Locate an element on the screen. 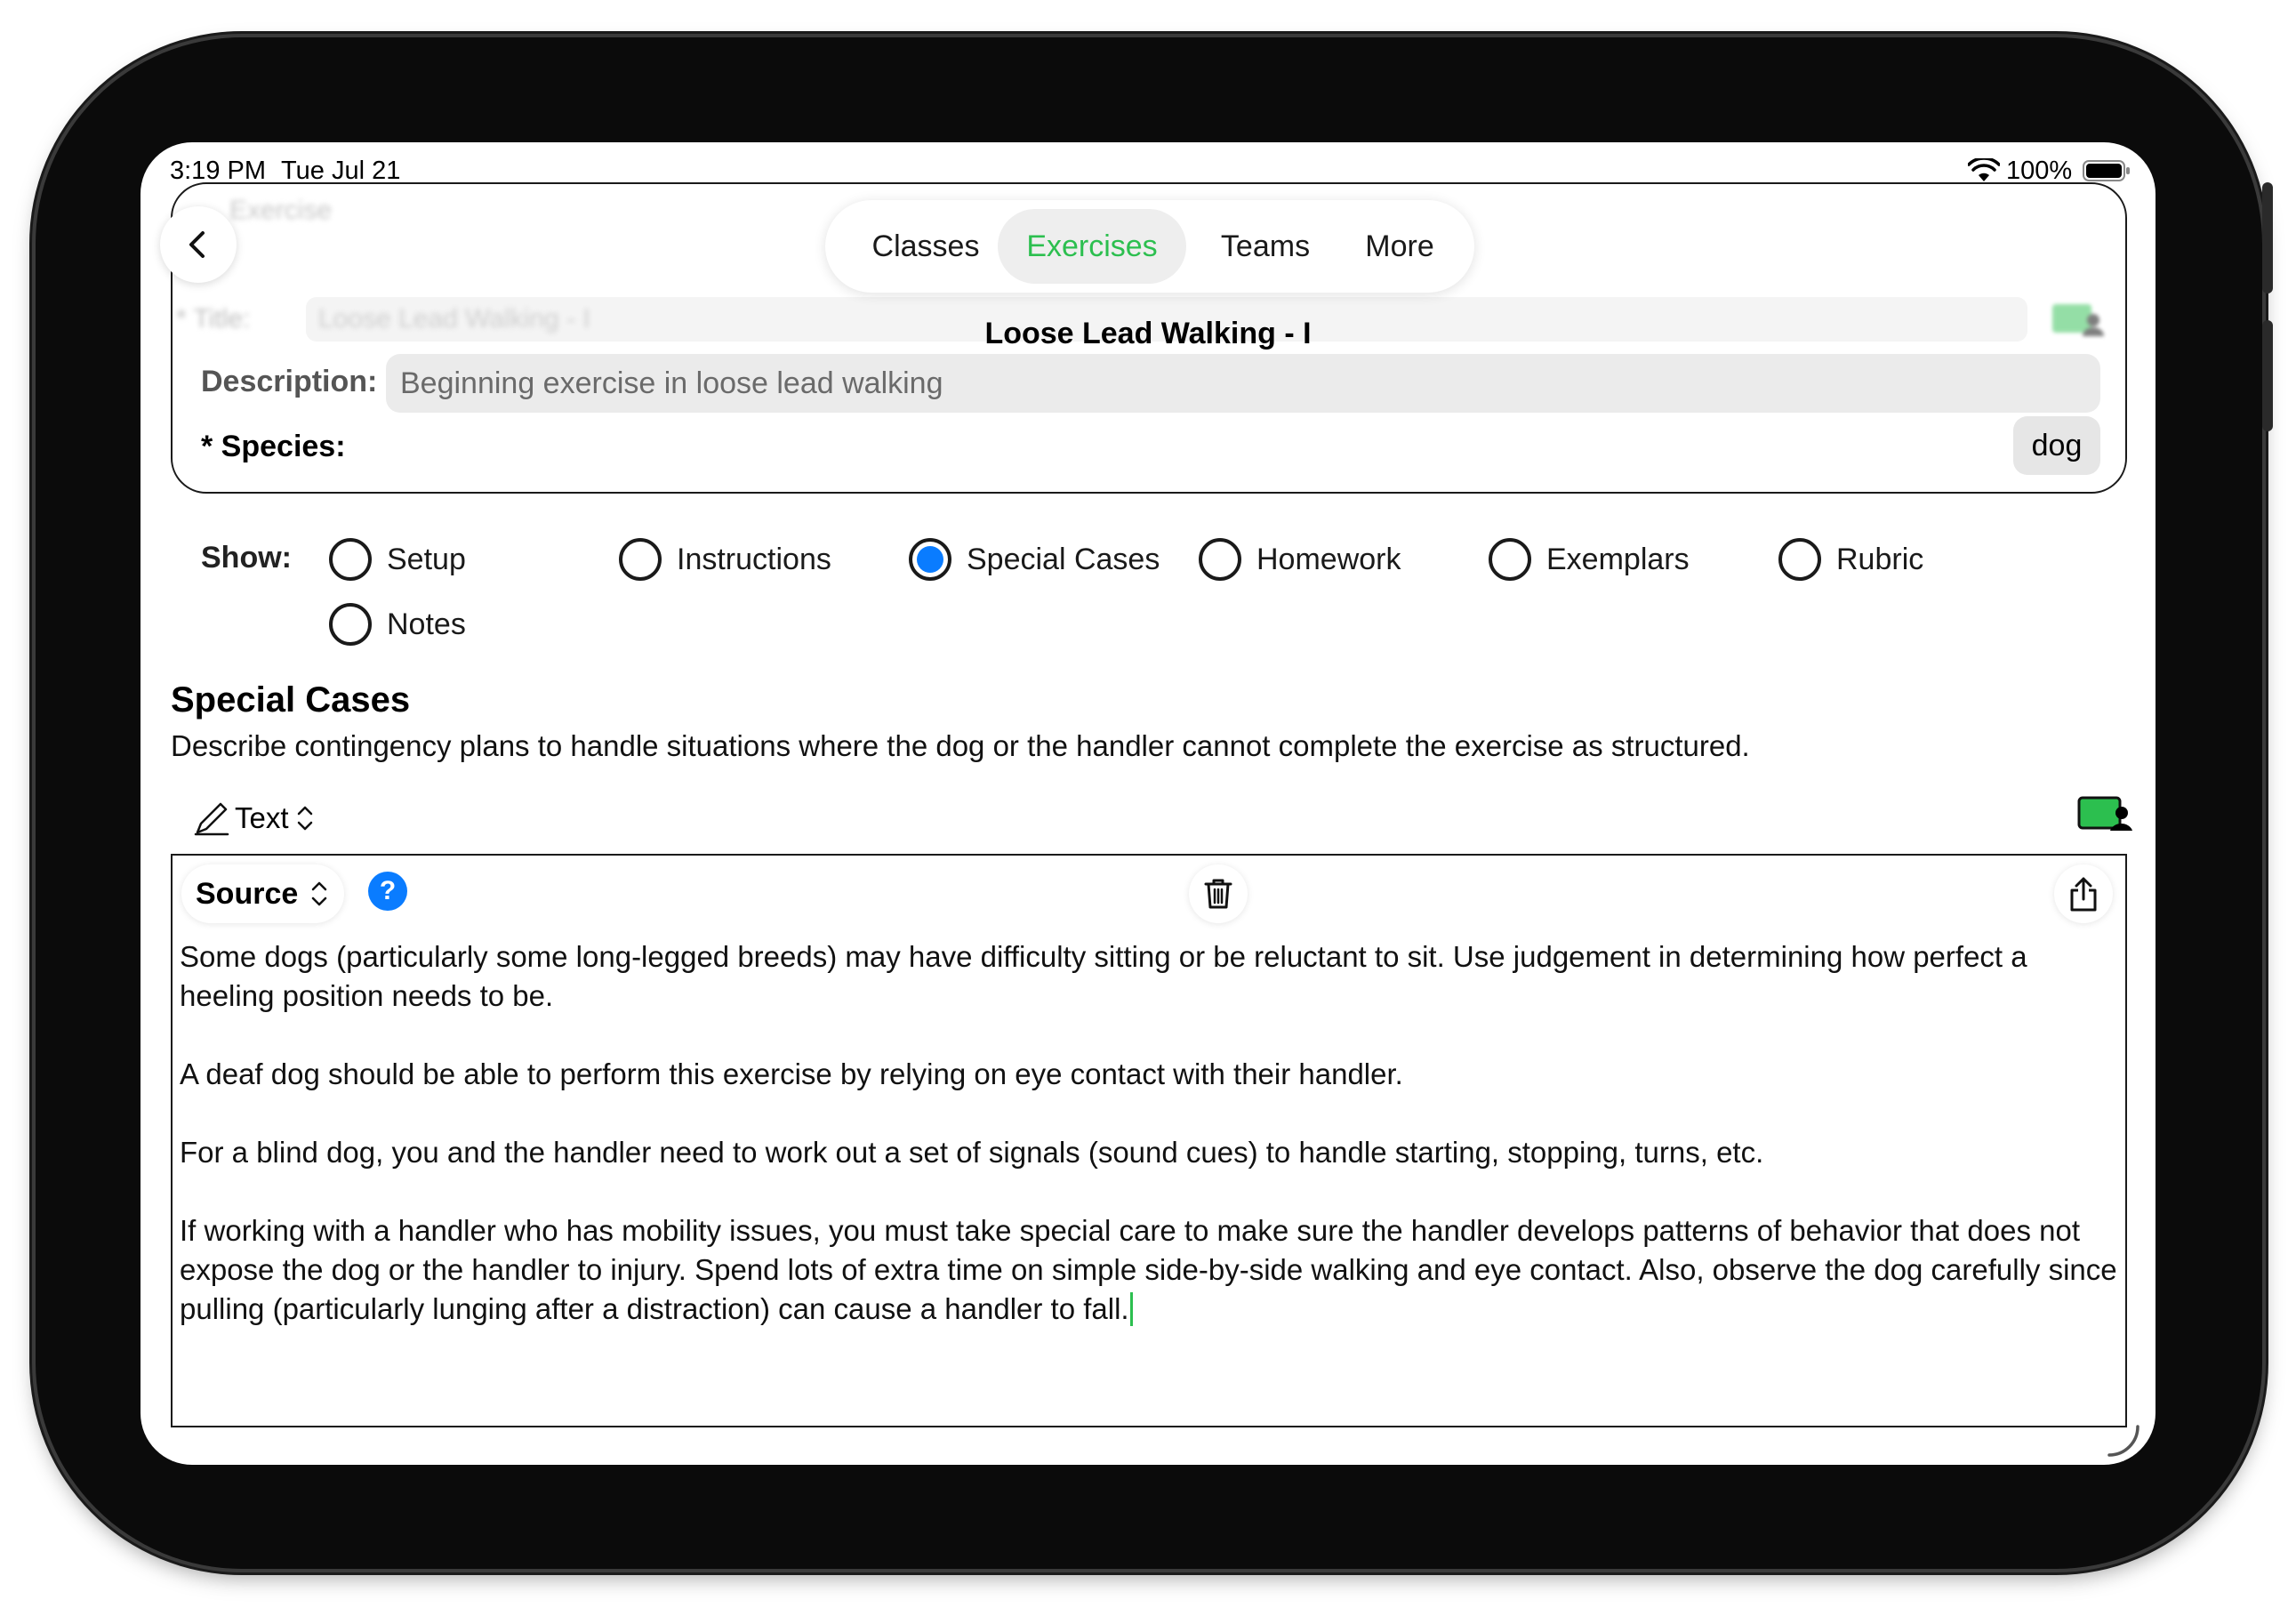  photo-person-icon is located at coordinates (2104, 813).